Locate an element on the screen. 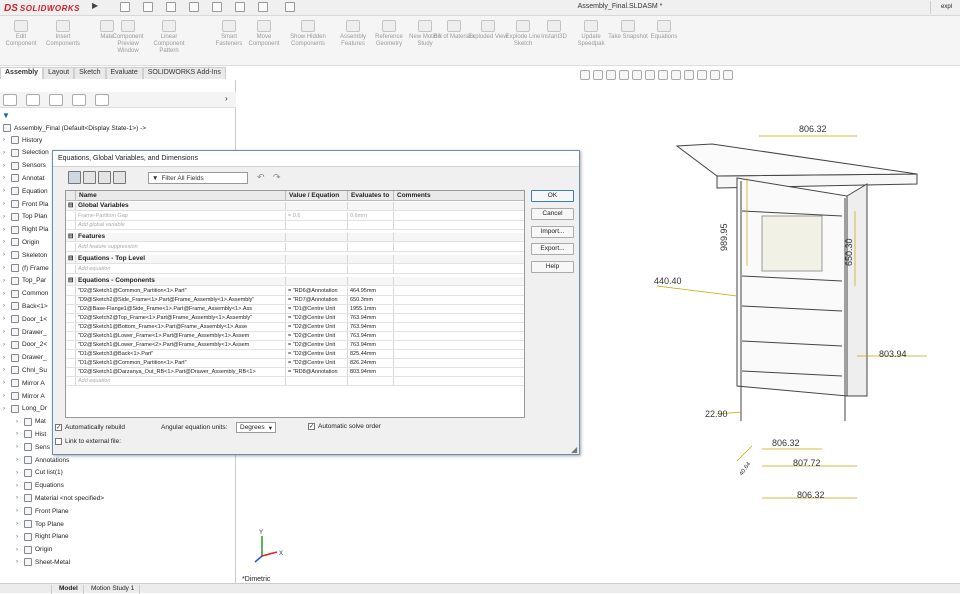  command-instant3d-button: Instant3D is located at coordinates (554, 41).